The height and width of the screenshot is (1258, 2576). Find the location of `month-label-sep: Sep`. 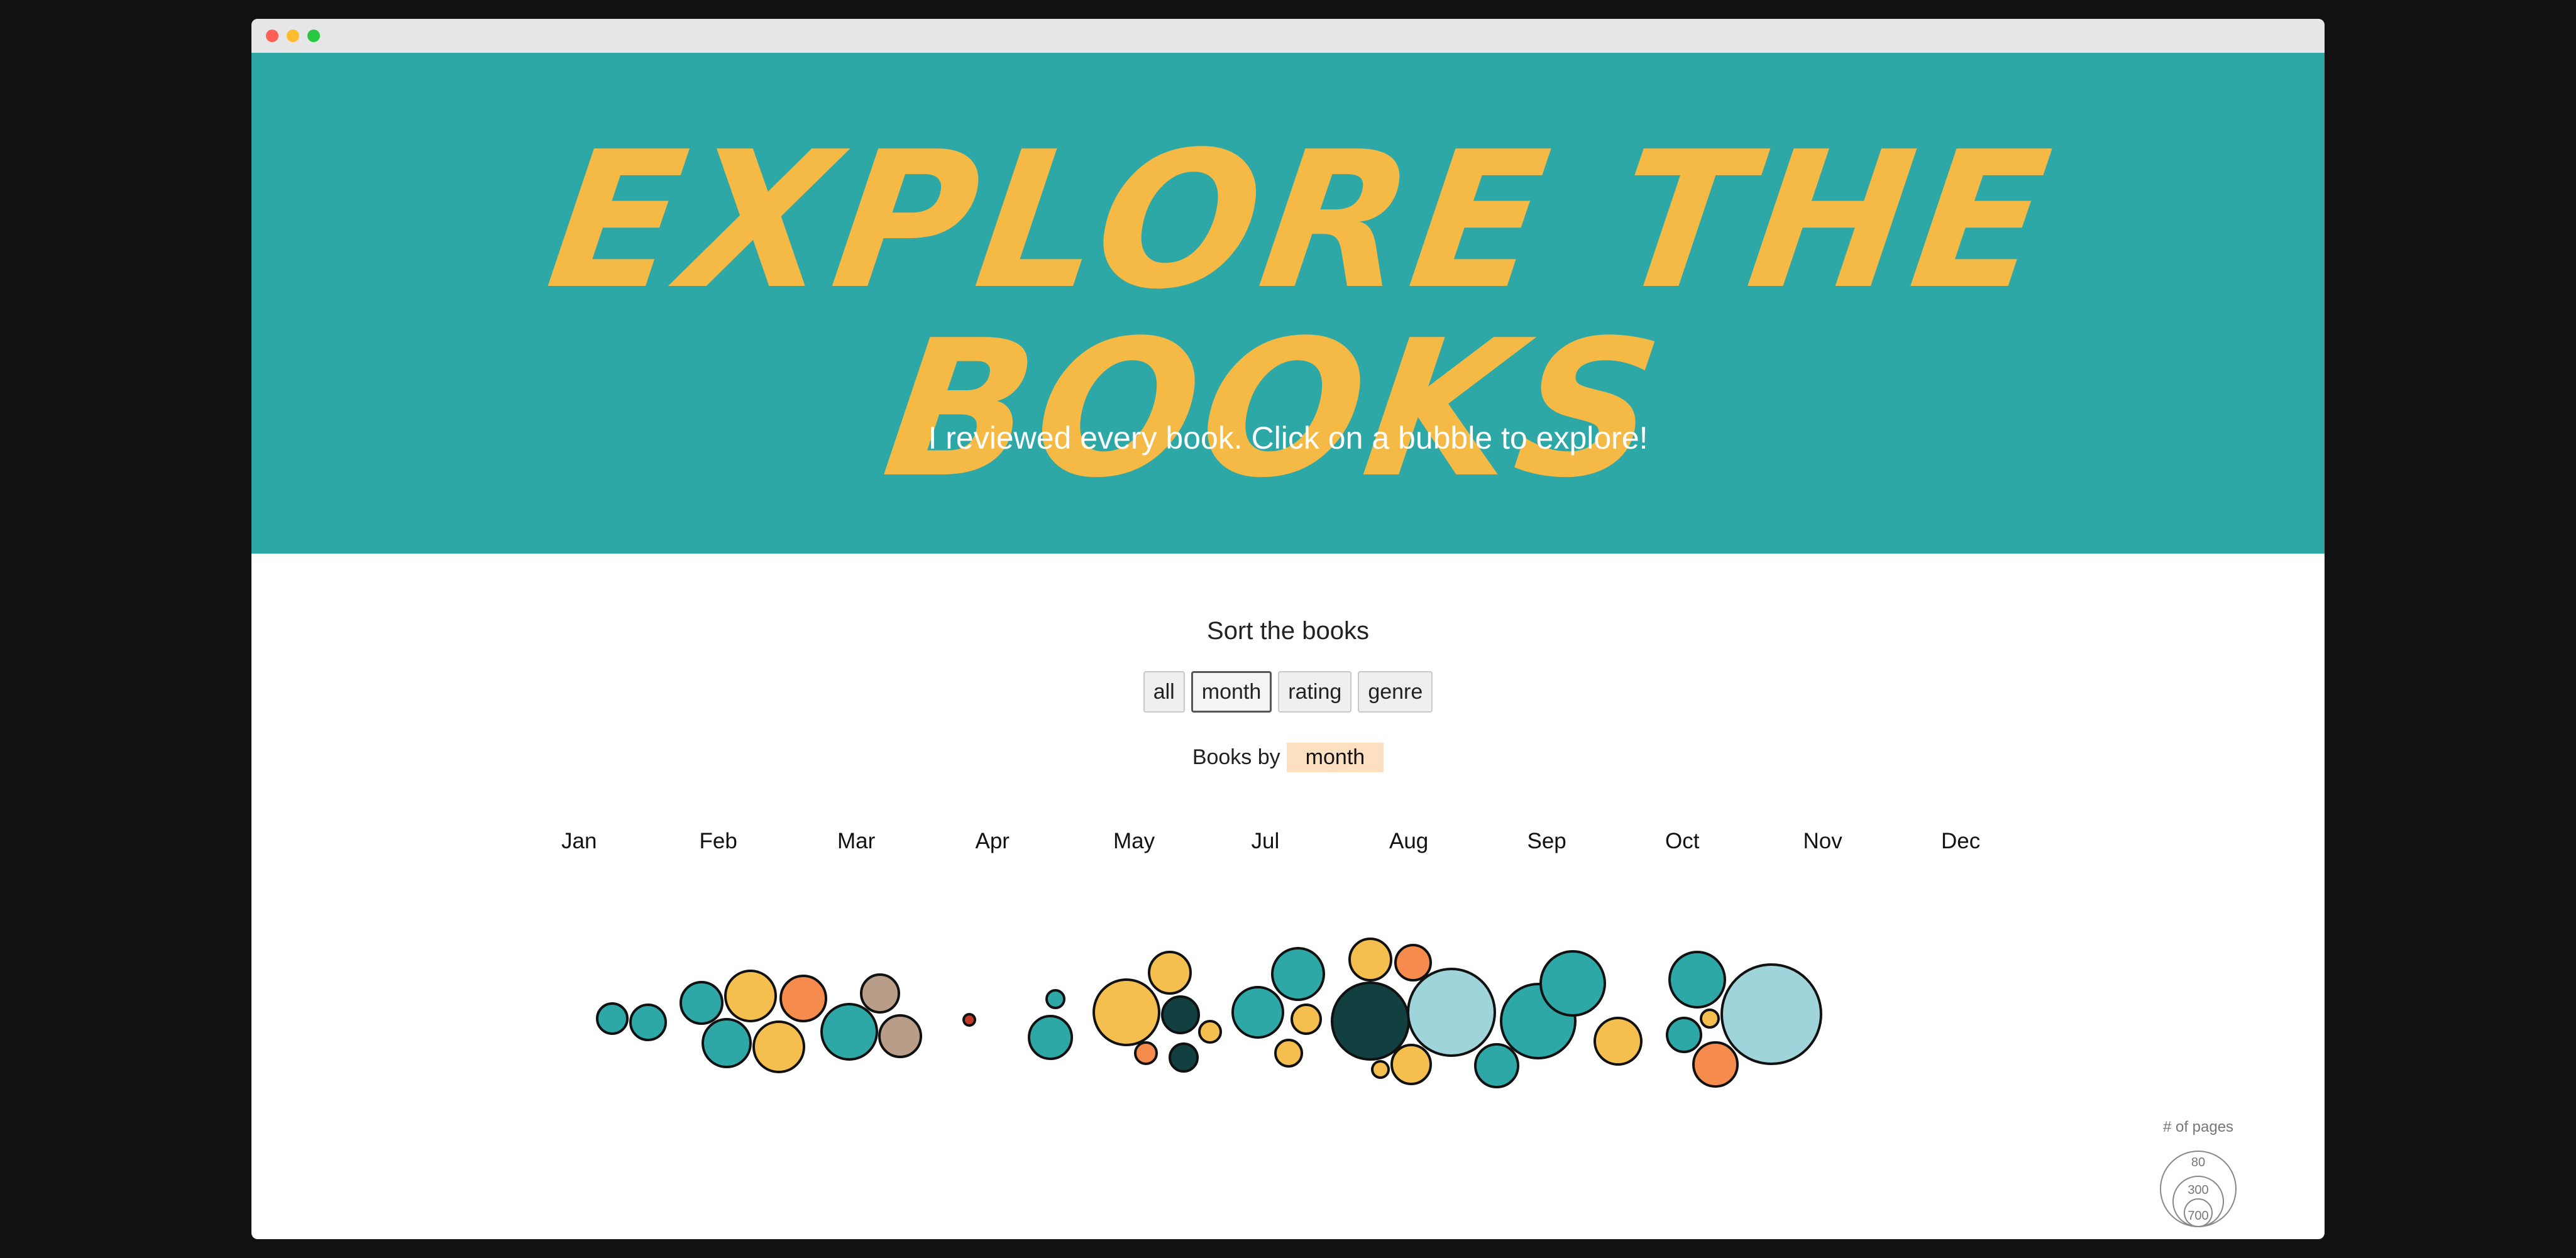

month-label-sep: Sep is located at coordinates (1547, 841).